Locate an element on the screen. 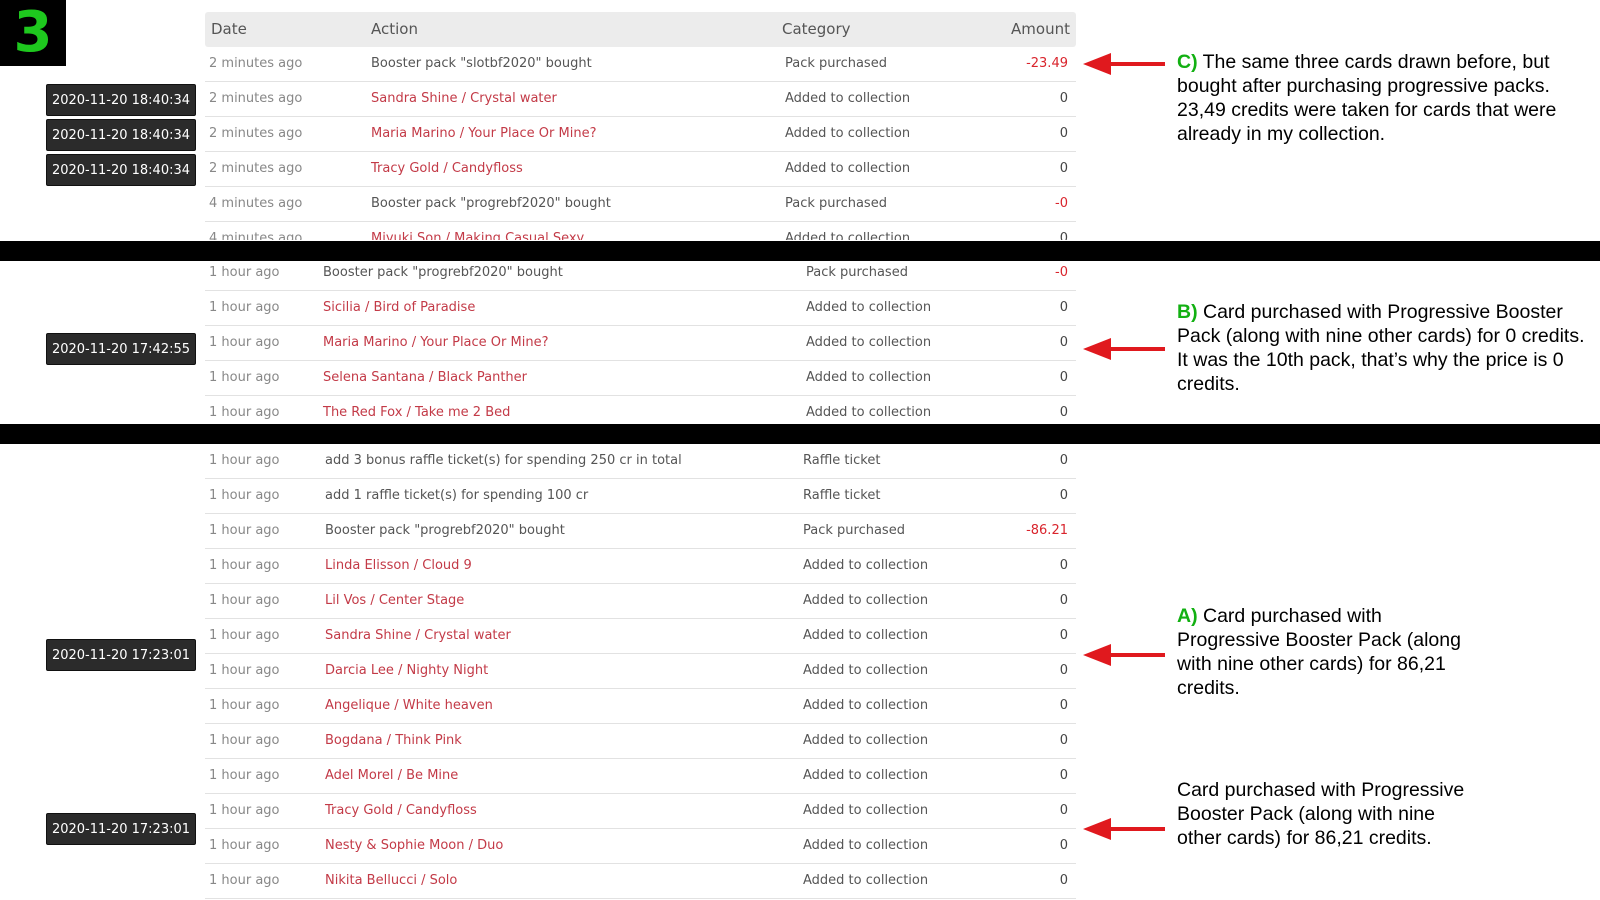 The width and height of the screenshot is (1600, 900). card-link: Darcia Lee / Nighty Night is located at coordinates (406, 671).